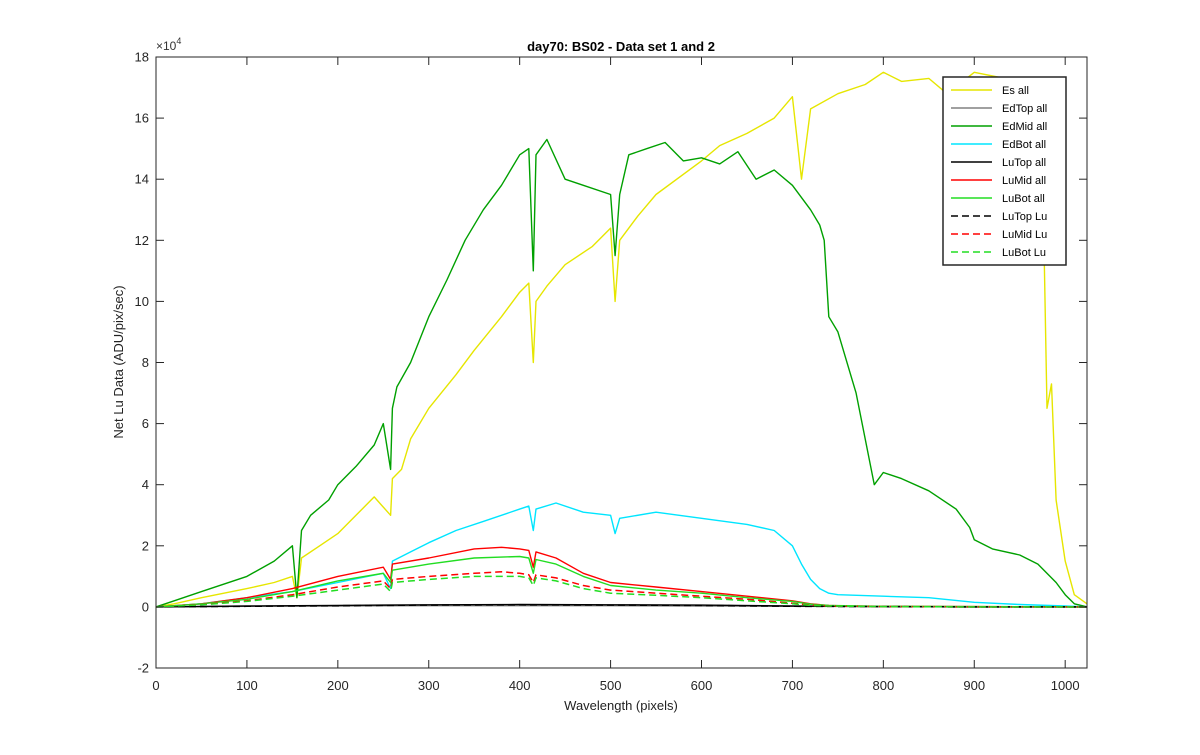 Image resolution: width=1200 pixels, height=755 pixels. What do you see at coordinates (793, 685) in the screenshot?
I see `x-tick-label-7: 700` at bounding box center [793, 685].